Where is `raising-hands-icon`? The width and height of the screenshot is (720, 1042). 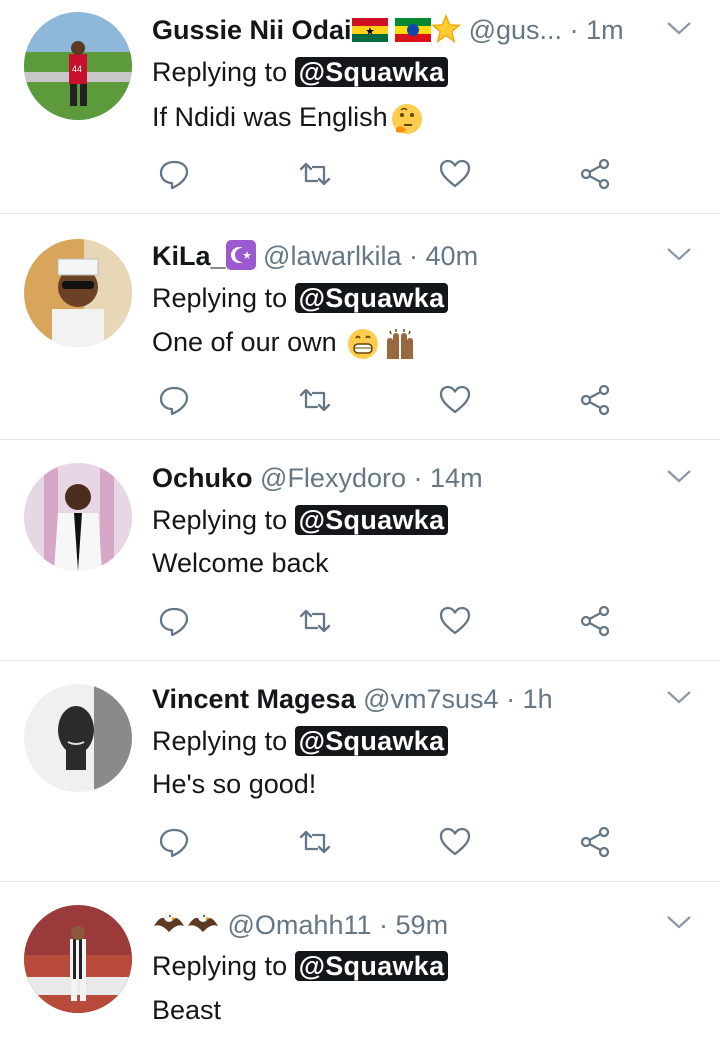
raising-hands-icon is located at coordinates (400, 343).